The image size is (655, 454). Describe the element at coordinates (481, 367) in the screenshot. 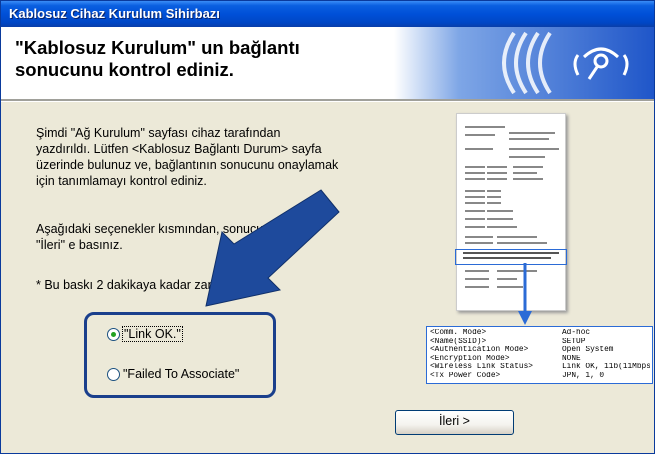

I see `callout-key: <Wireless Link Status>` at that location.